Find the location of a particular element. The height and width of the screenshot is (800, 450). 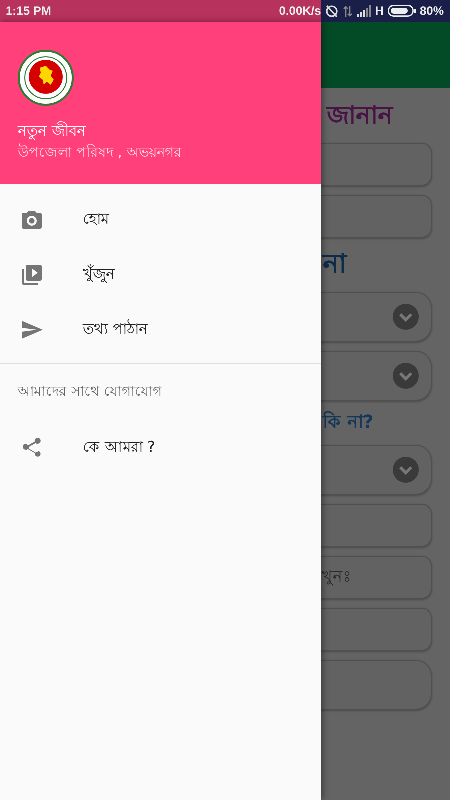

menu-item: হোম is located at coordinates (160, 219).